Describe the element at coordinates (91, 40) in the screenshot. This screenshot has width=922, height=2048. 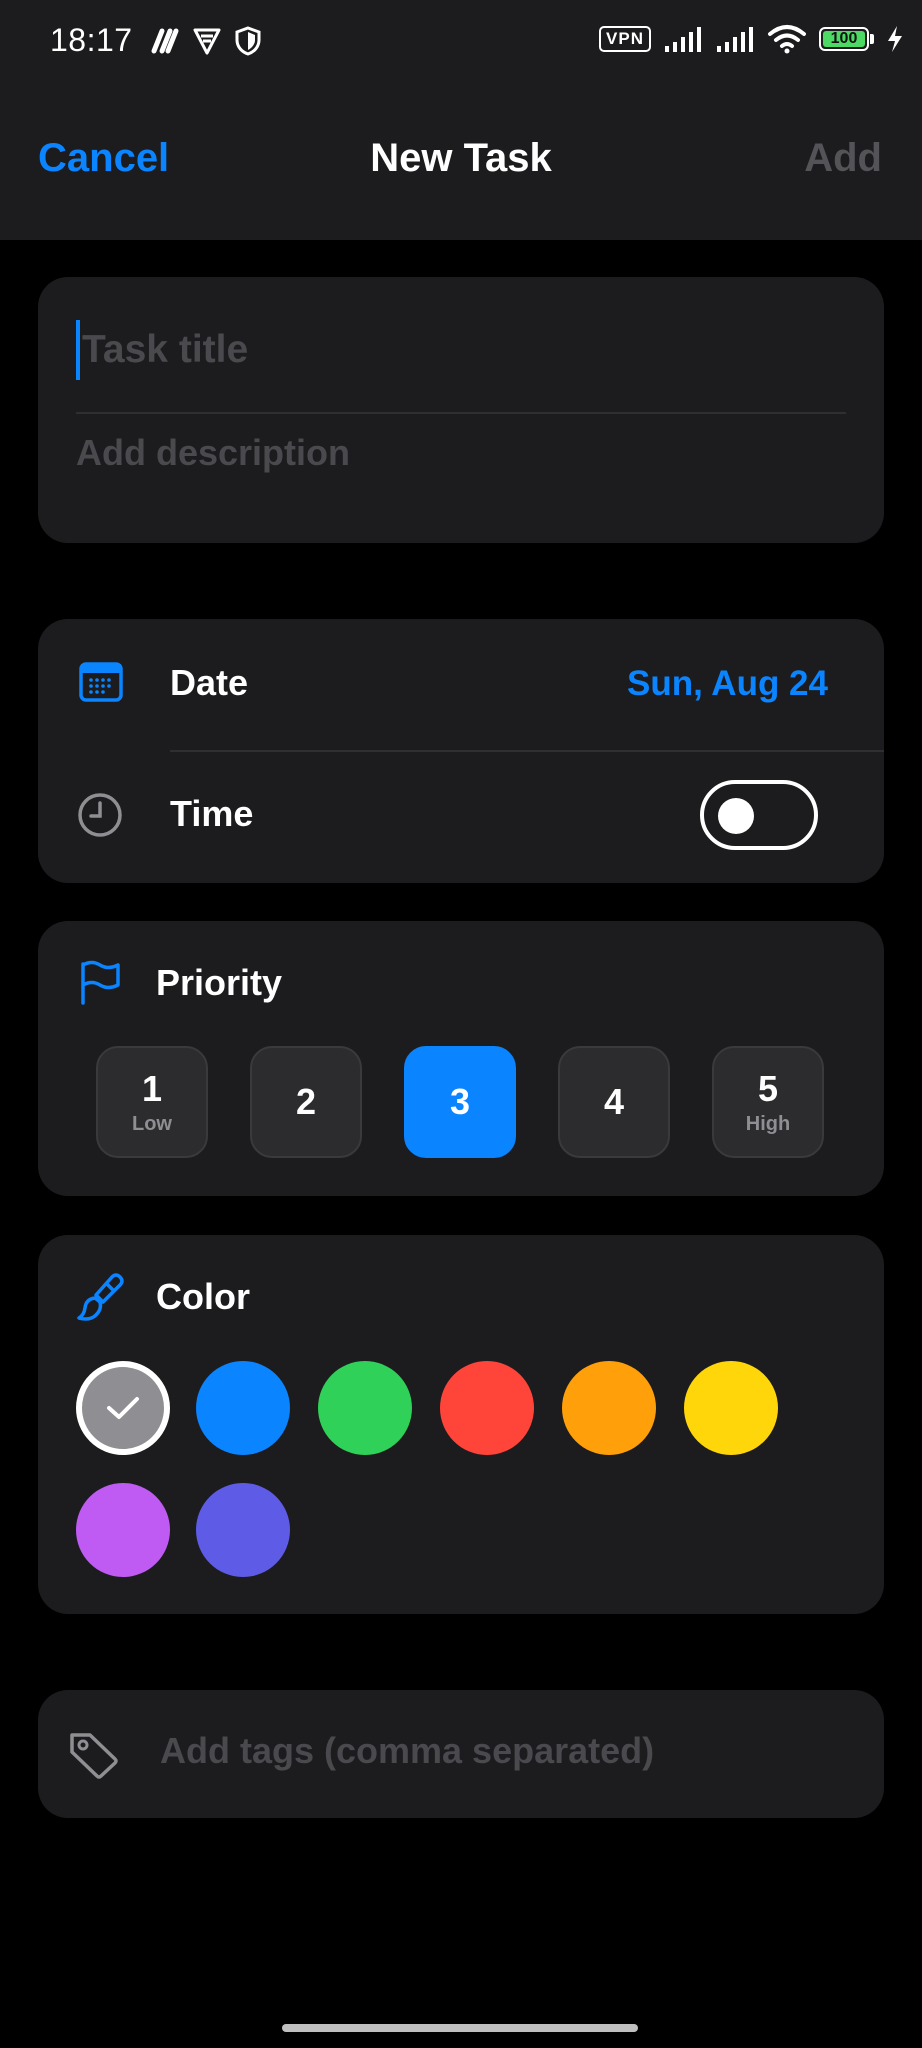
I see `status-time: 18:17` at that location.